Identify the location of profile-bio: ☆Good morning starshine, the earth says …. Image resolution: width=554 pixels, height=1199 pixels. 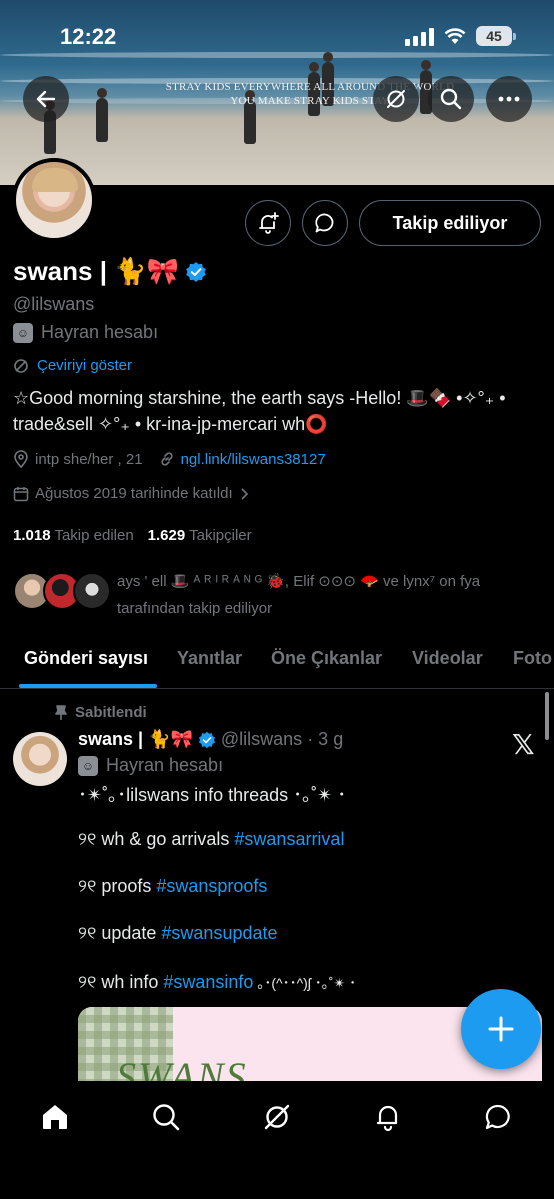
(278, 411).